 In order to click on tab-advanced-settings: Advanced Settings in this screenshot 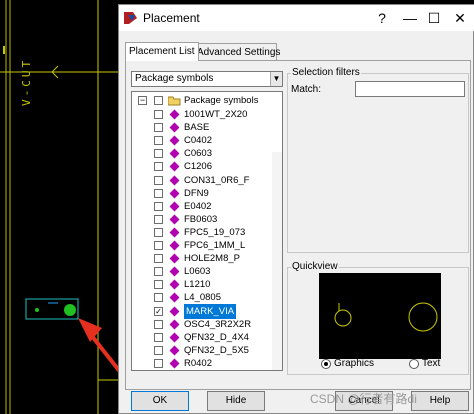, I will do `click(236, 52)`.